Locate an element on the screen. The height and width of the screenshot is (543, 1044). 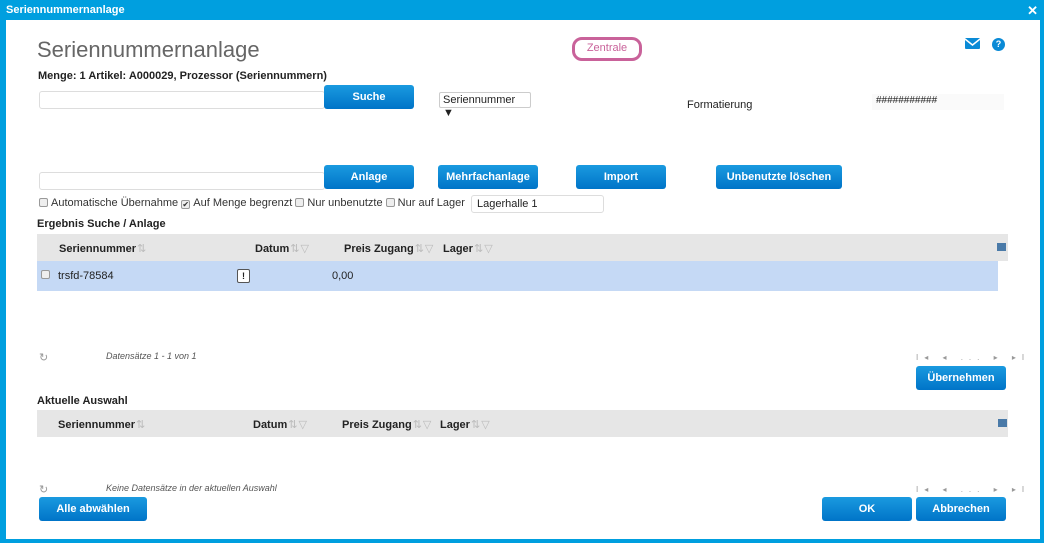
window-titlebar: Seriennummernanlage is located at coordinates (522, 10).